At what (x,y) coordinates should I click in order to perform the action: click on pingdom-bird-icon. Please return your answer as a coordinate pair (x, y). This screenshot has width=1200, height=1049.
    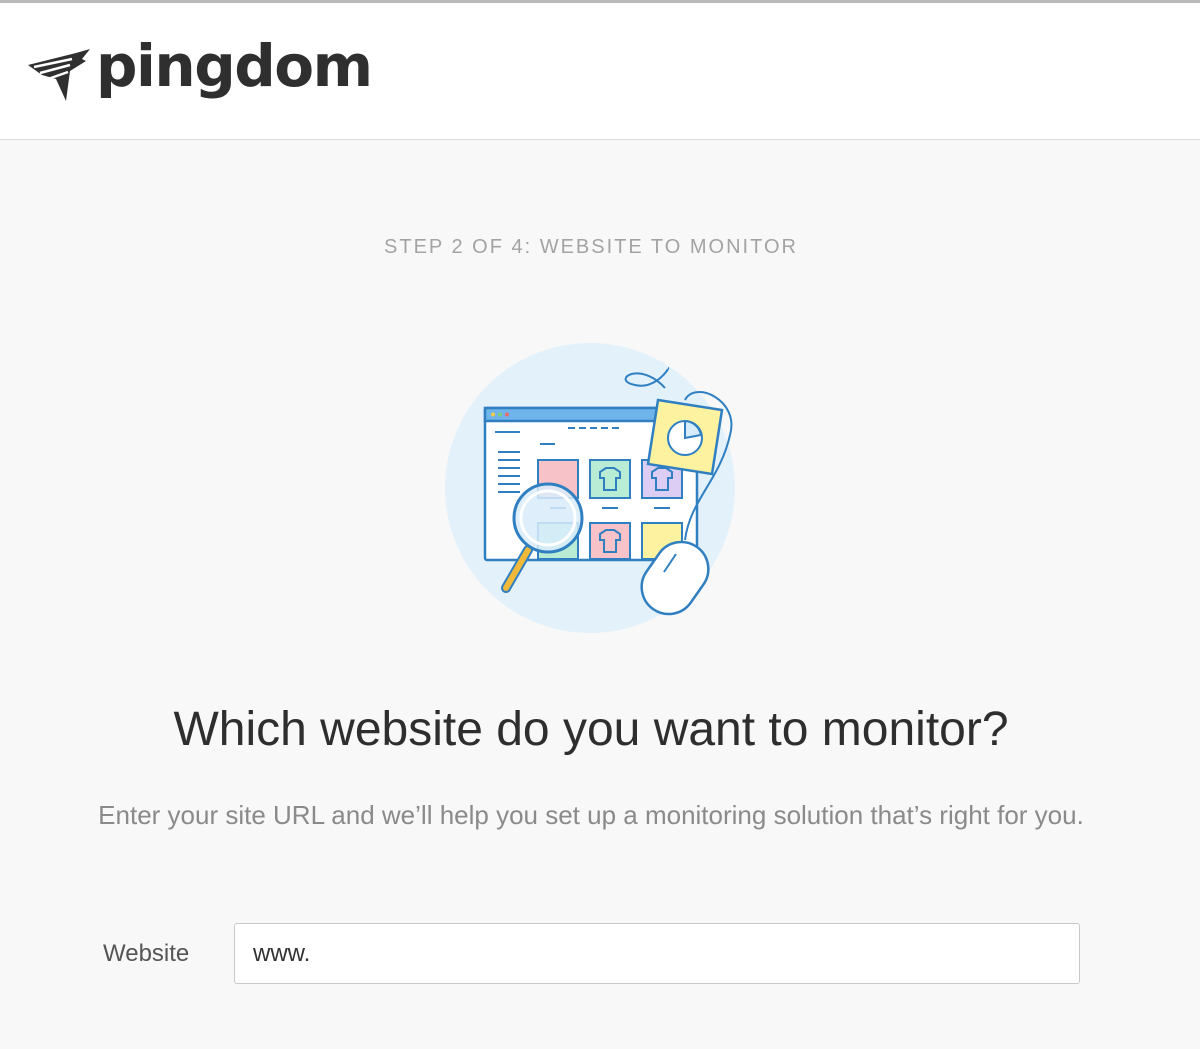
    Looking at the image, I should click on (59, 75).